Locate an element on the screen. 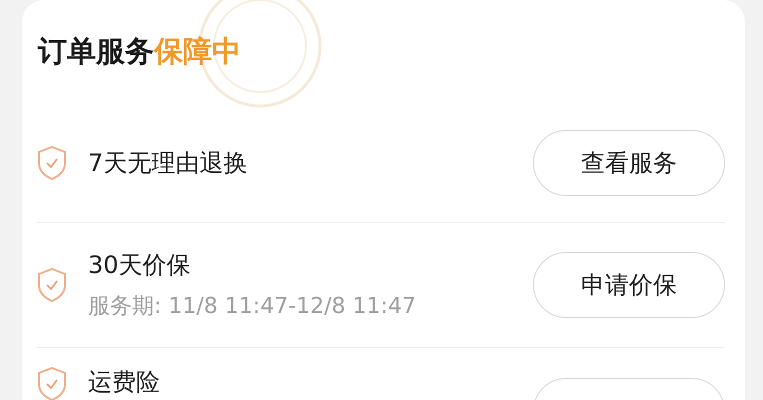  section-title: 订单服务 is located at coordinates (96, 51).